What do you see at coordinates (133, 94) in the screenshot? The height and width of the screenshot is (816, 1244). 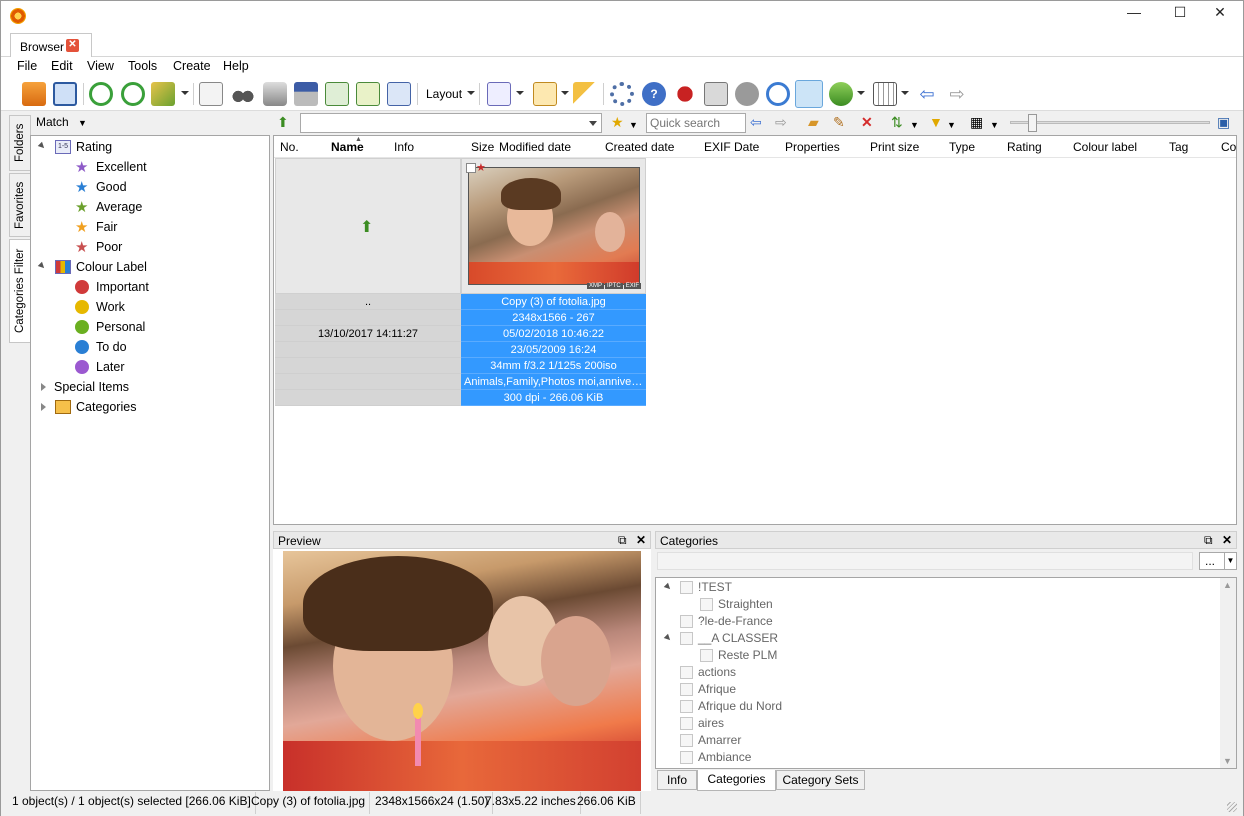 I see `rotate-right-icon` at bounding box center [133, 94].